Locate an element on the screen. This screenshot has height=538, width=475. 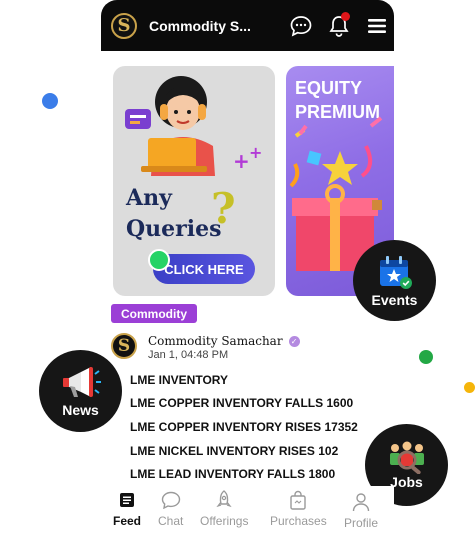
support-agent-illustration: + + is located at coordinates (193, 126).